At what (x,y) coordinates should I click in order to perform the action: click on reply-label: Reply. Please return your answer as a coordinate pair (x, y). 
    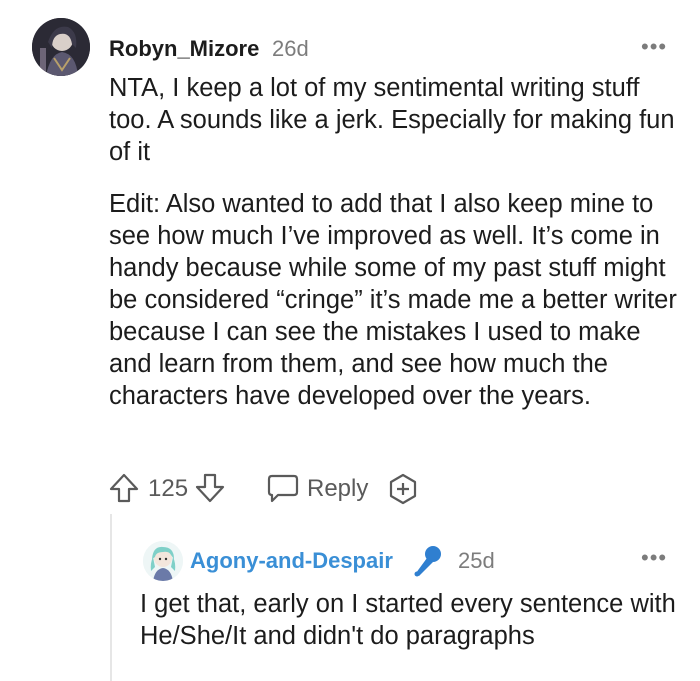
    Looking at the image, I should click on (337, 489).